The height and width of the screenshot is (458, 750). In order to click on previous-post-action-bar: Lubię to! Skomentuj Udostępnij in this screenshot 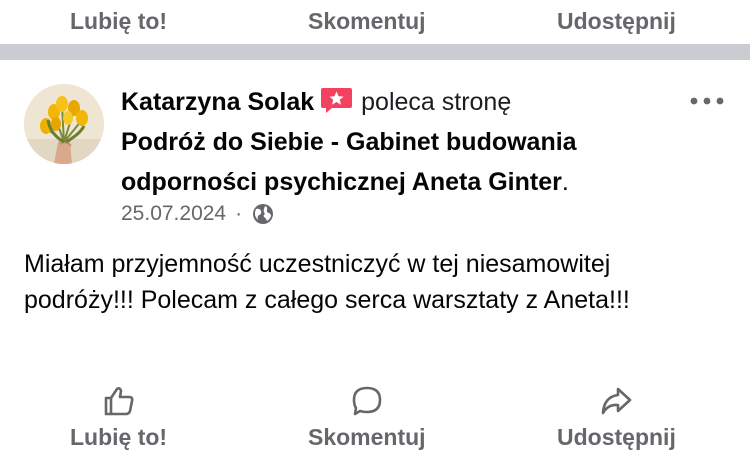, I will do `click(375, 22)`.